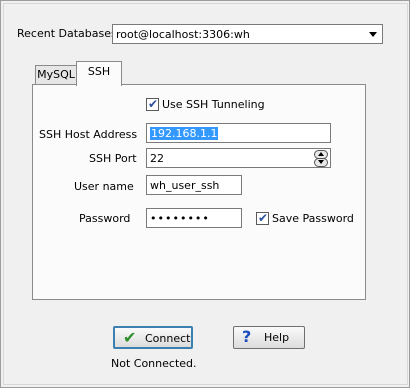 The width and height of the screenshot is (410, 388). Describe the element at coordinates (154, 363) in the screenshot. I see `connection-status: Not Connected.` at that location.